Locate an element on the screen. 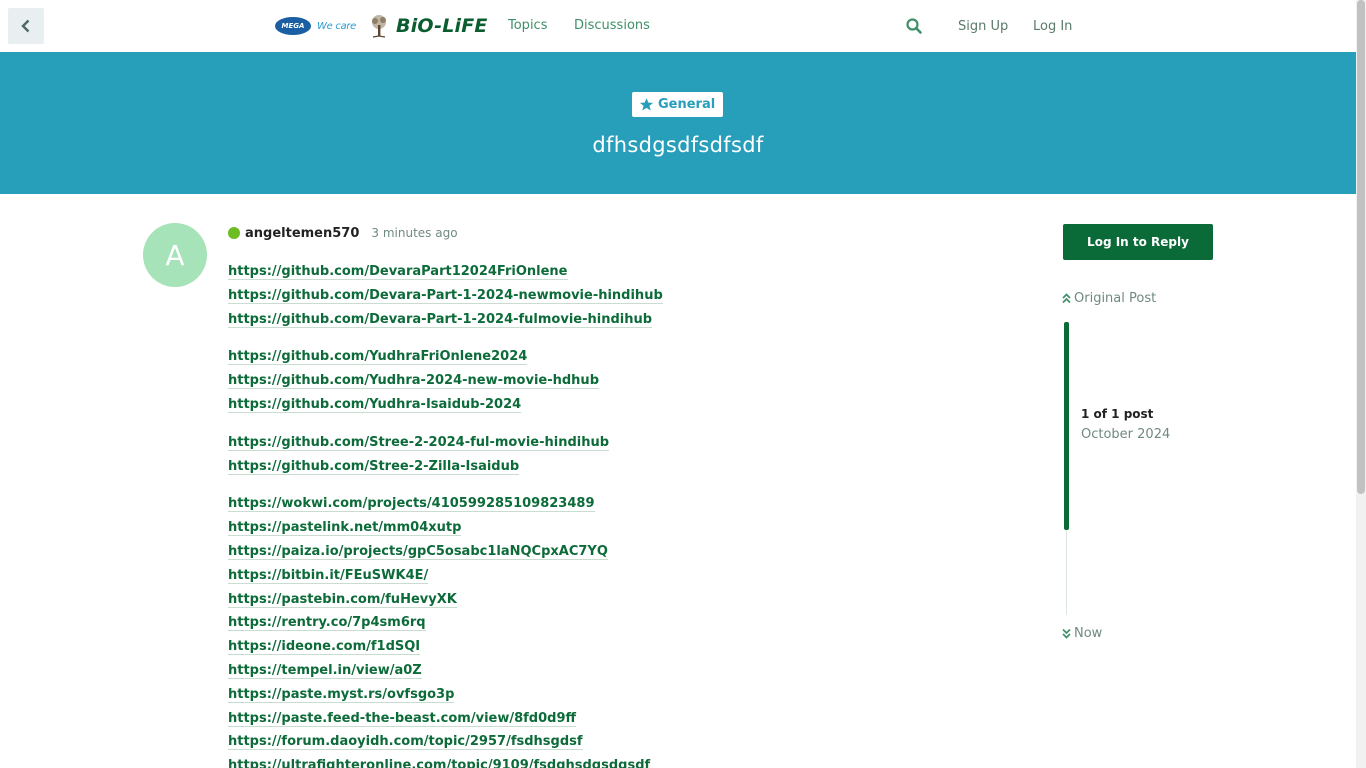  original-post-label: Original Post is located at coordinates (1115, 298).